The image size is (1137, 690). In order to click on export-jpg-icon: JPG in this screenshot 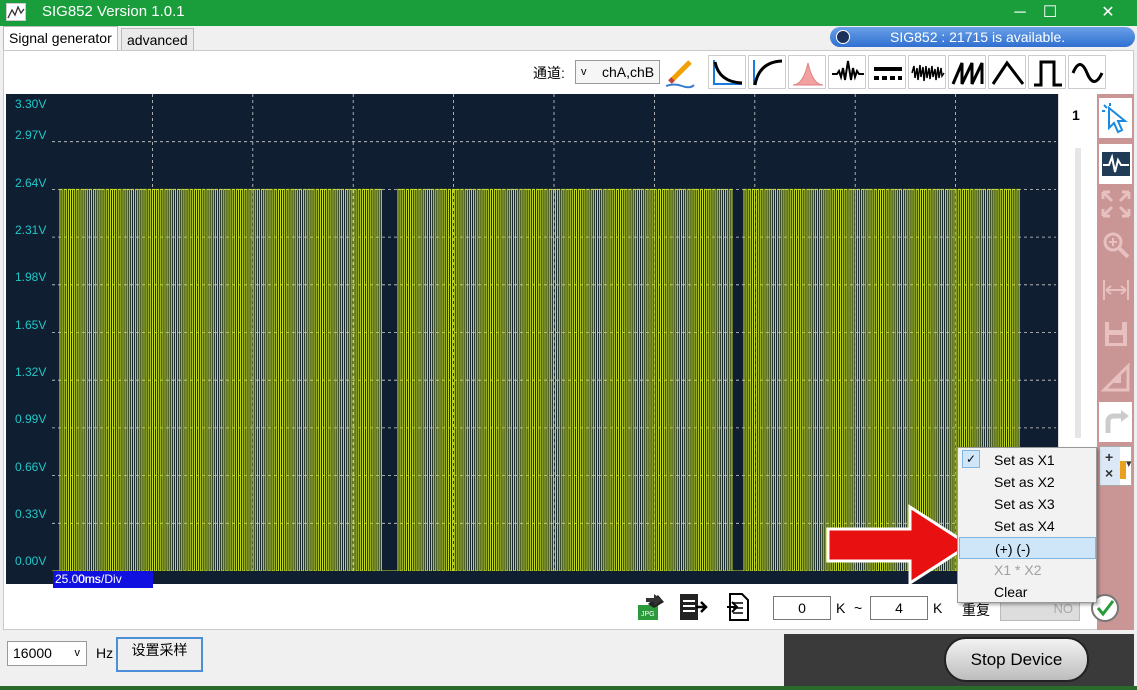, I will do `click(651, 607)`.